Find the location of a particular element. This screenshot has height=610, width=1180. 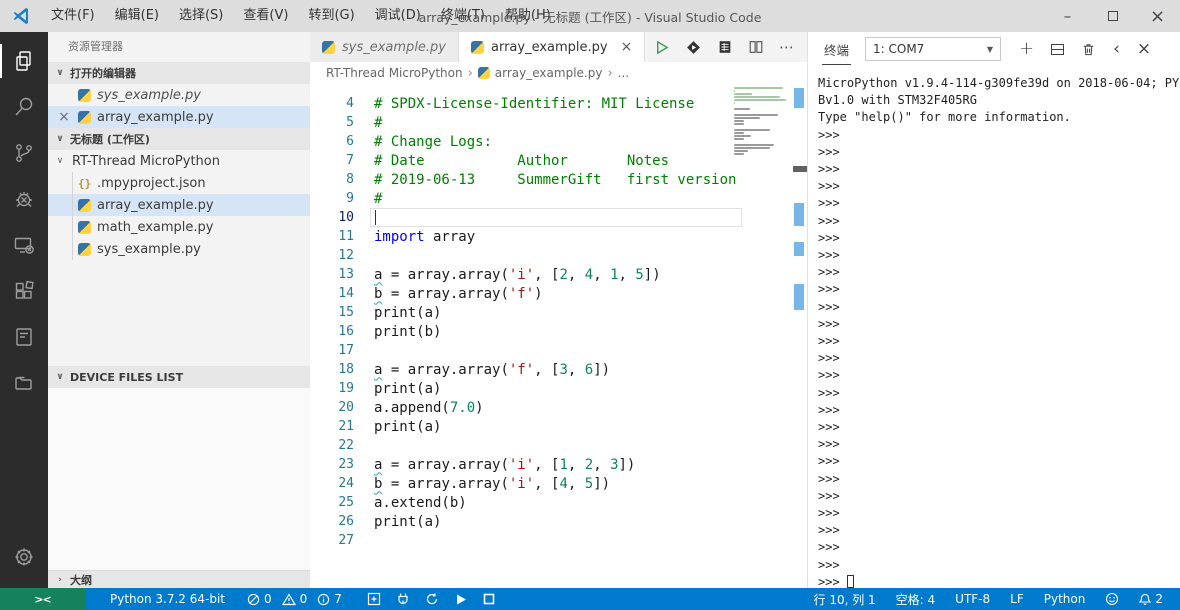

code-line: 24 b = array.array('i', [4, 5]) is located at coordinates (558, 483).